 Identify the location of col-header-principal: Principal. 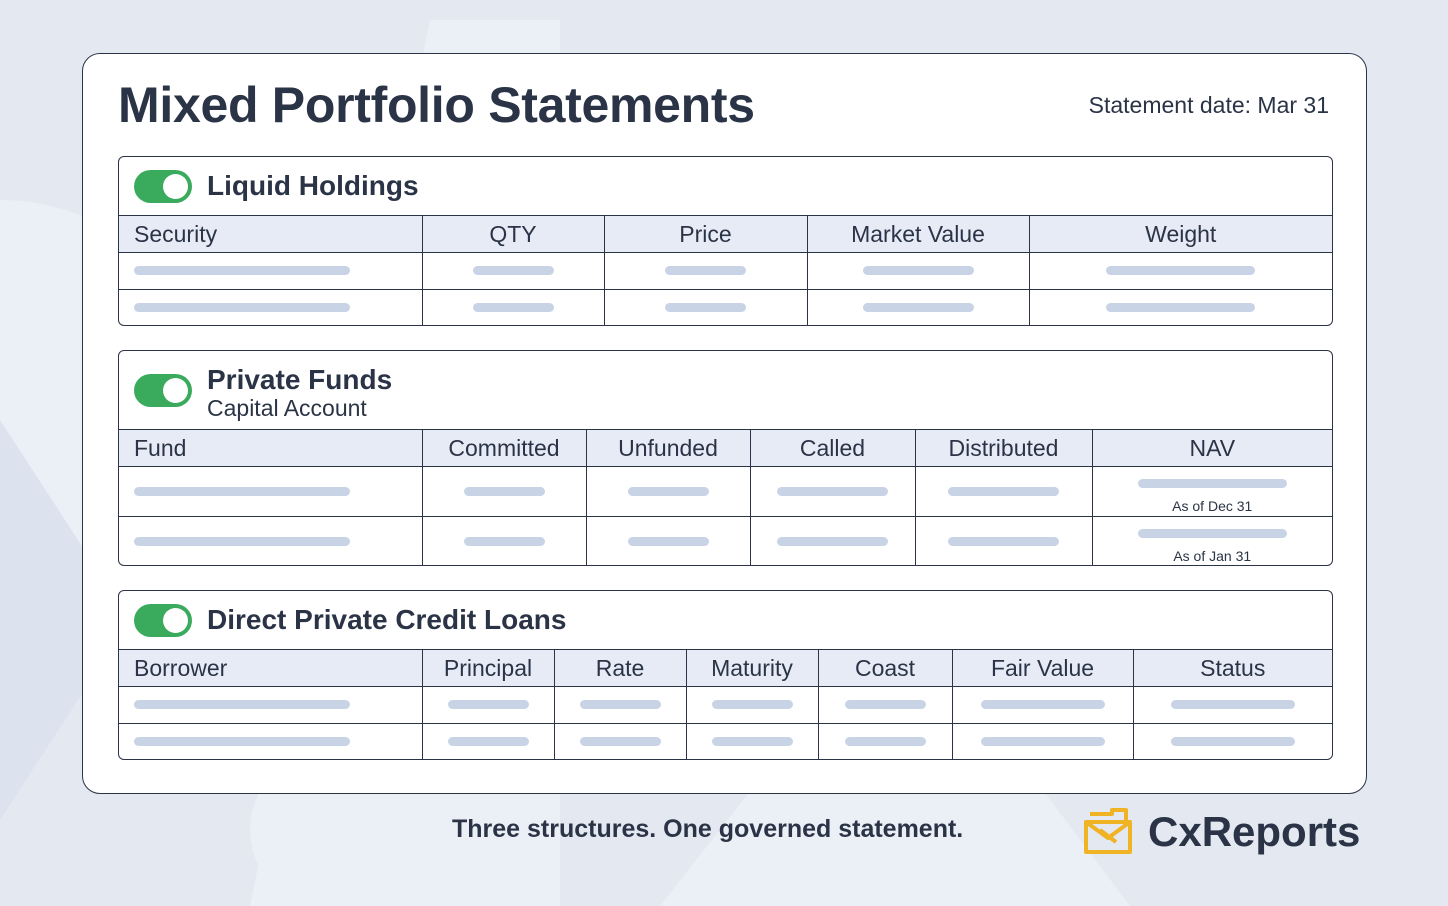
(488, 668).